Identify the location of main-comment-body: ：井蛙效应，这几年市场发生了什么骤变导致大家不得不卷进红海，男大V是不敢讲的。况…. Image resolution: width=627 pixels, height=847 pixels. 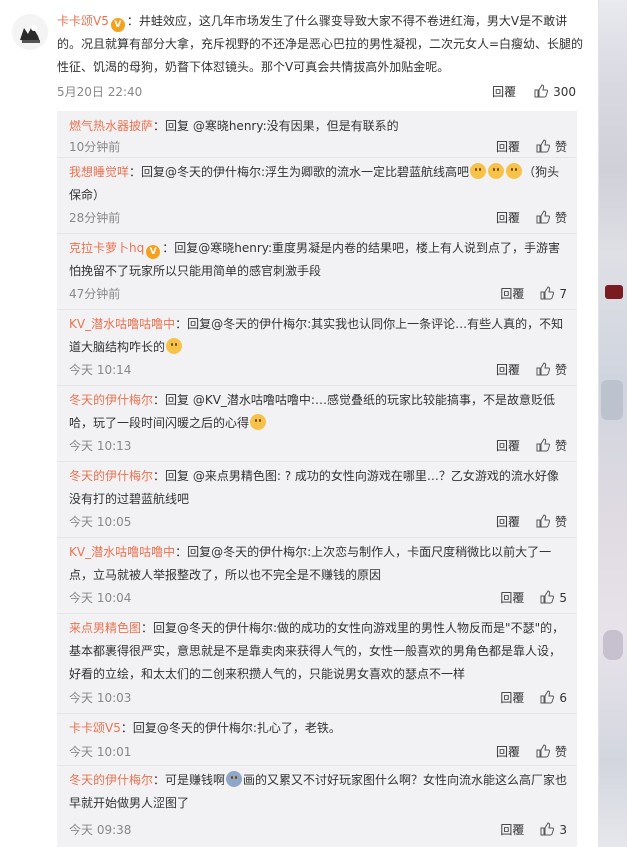
(320, 44).